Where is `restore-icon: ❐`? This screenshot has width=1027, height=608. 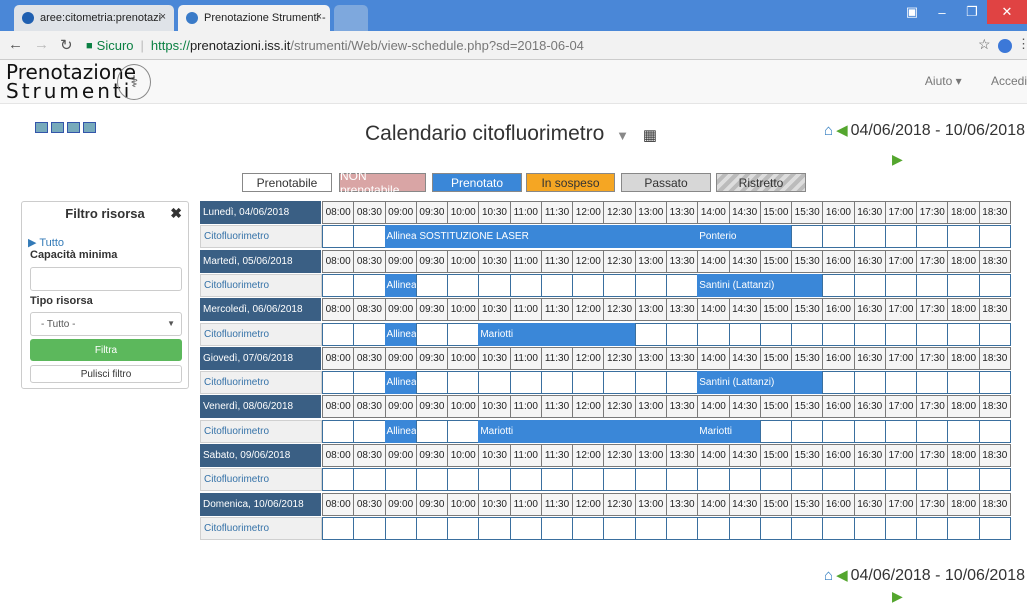 restore-icon: ❐ is located at coordinates (972, 12).